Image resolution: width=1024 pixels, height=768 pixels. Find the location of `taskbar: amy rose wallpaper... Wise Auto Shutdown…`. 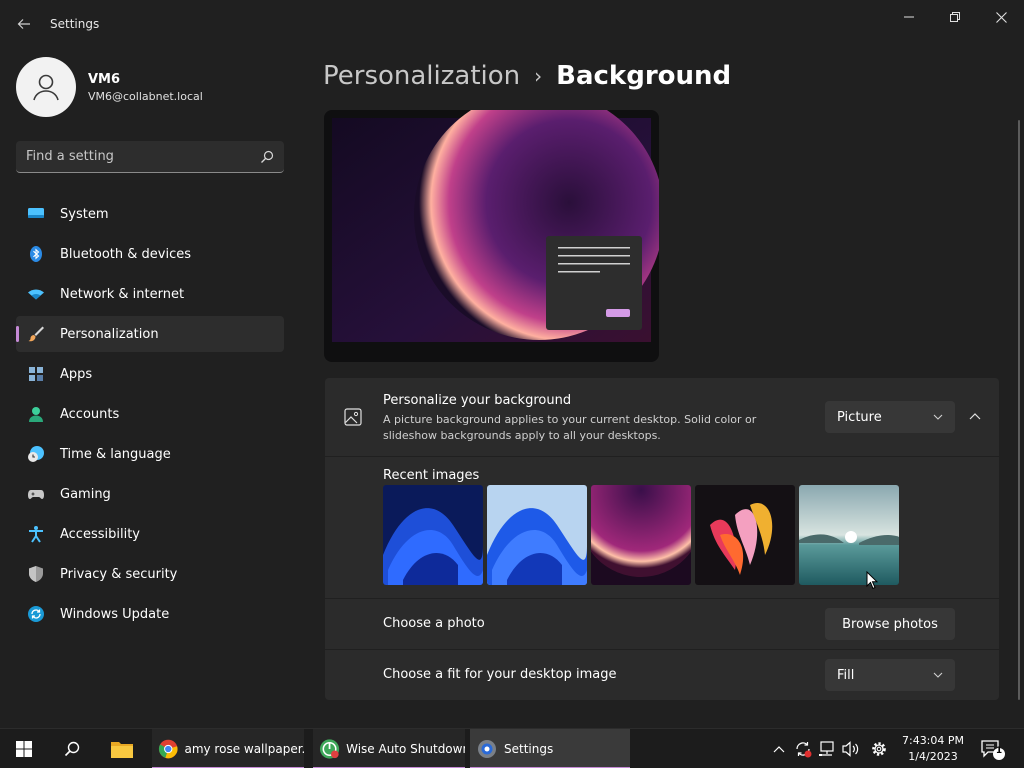

taskbar: amy rose wallpaper... Wise Auto Shutdown… is located at coordinates (512, 748).